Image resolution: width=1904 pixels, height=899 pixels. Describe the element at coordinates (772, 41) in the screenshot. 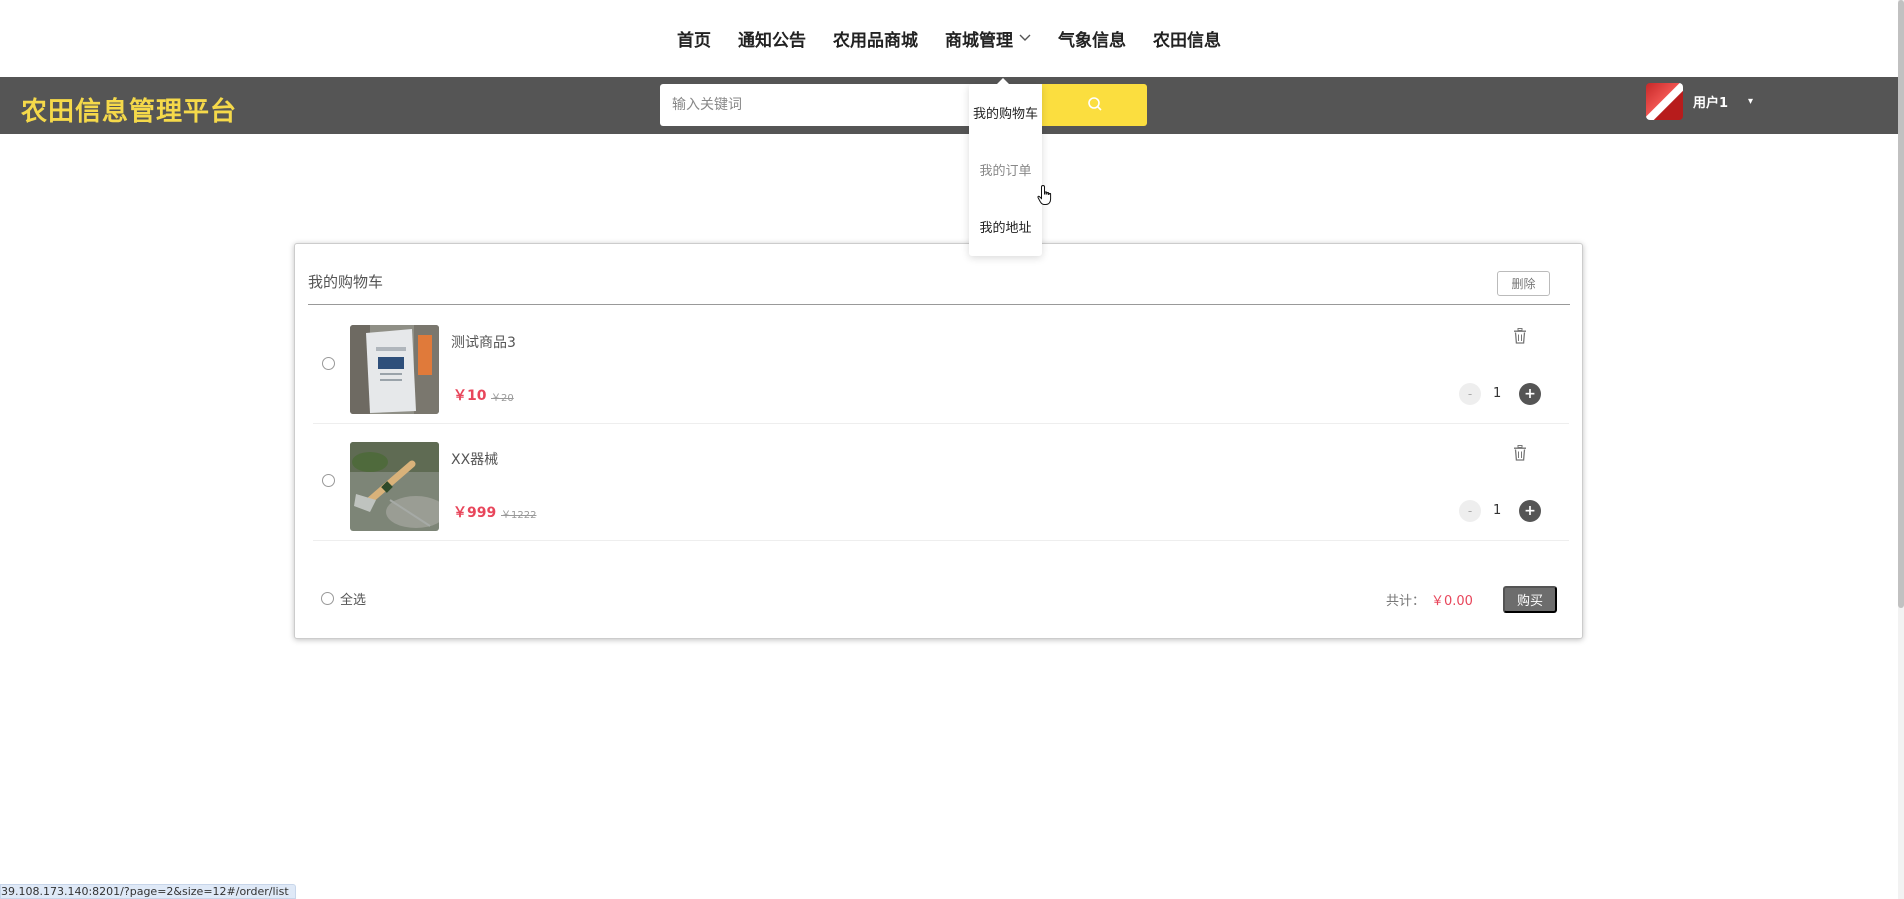

I see `nav-label: 通知公告` at that location.